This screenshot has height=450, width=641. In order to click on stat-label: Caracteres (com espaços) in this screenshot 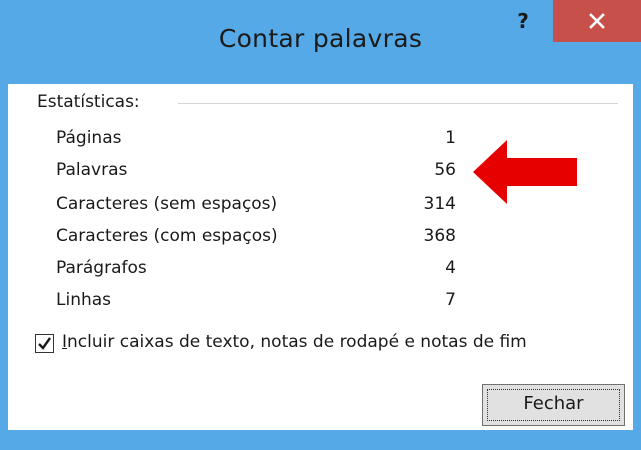, I will do `click(167, 236)`.